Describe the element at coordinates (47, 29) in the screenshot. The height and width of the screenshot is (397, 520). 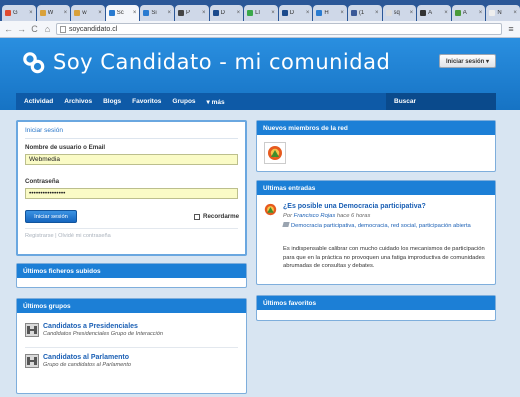
I see `home-icon: ⌂` at that location.